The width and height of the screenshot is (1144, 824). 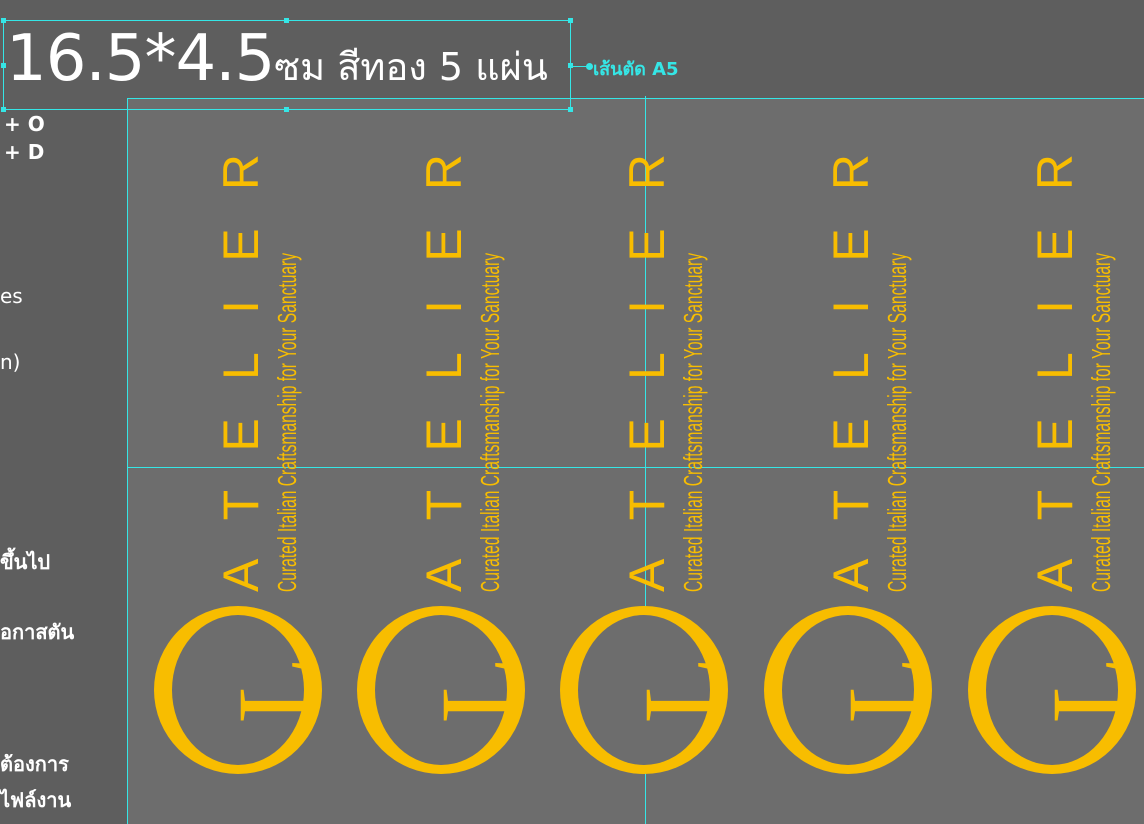 I want to click on sidebar-line: อกาสตัน, so click(x=37, y=632).